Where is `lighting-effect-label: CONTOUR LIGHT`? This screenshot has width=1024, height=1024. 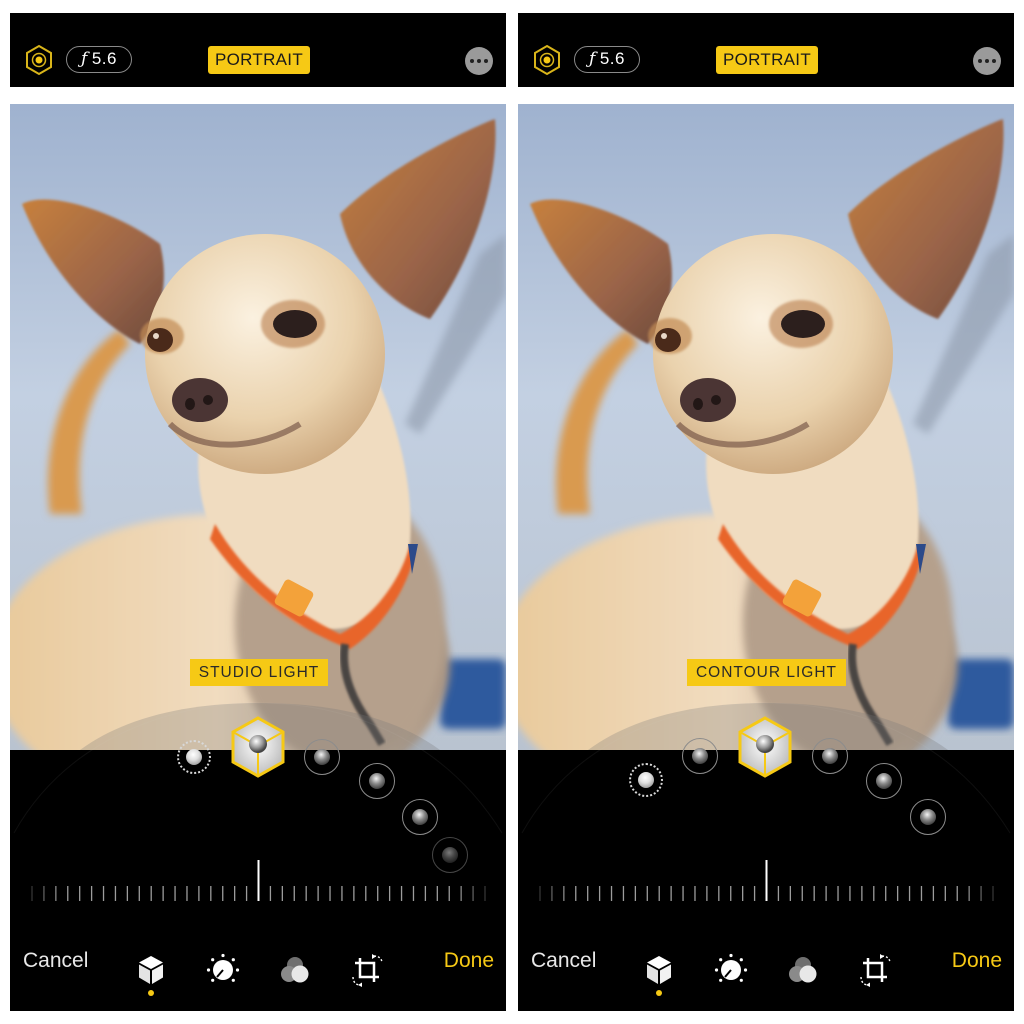
lighting-effect-label: CONTOUR LIGHT is located at coordinates (766, 672).